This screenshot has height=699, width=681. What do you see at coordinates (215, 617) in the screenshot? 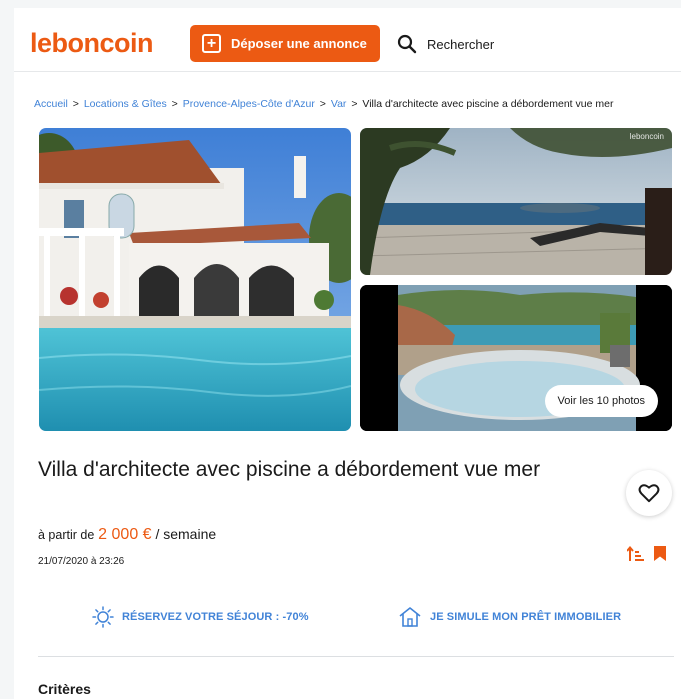
I see `booking-label: RÉSERVEZ VOTRE SÉJOUR : -70%` at bounding box center [215, 617].